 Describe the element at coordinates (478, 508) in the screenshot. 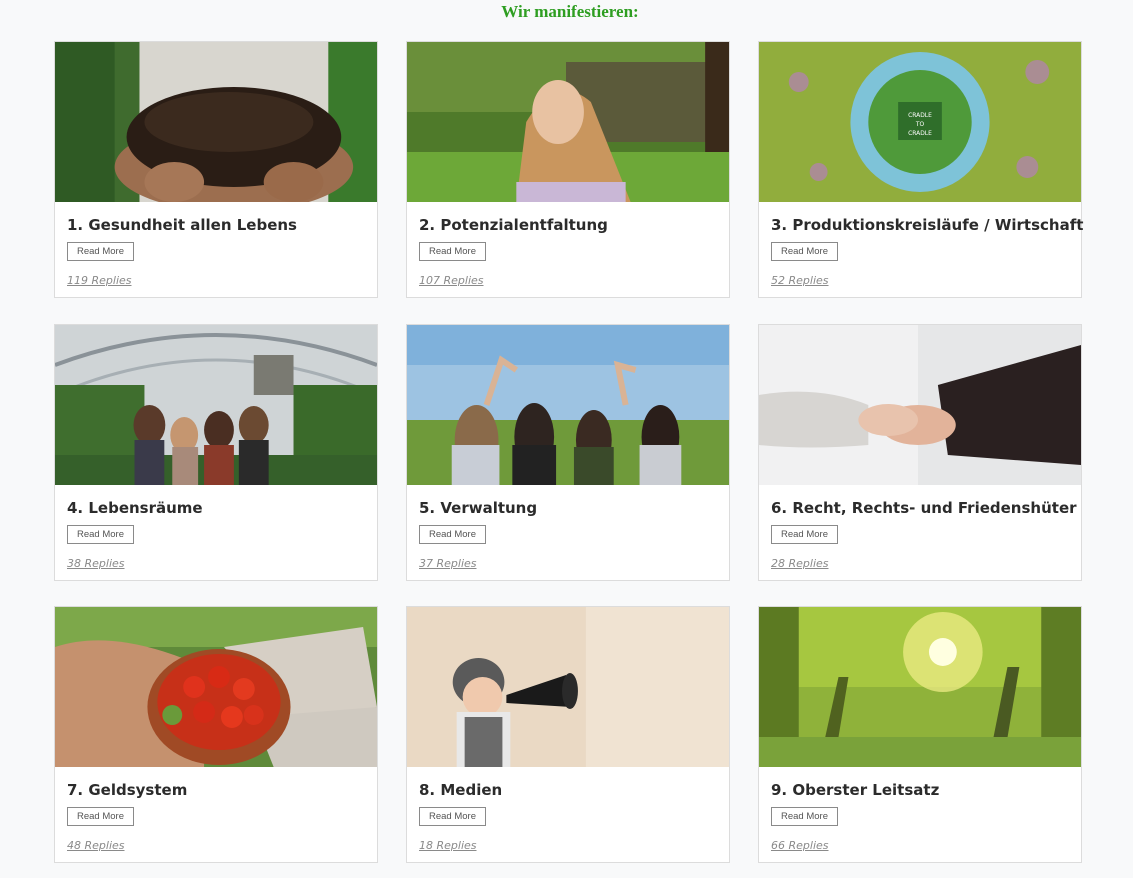

I see `card-title: 5. Verwaltung` at that location.